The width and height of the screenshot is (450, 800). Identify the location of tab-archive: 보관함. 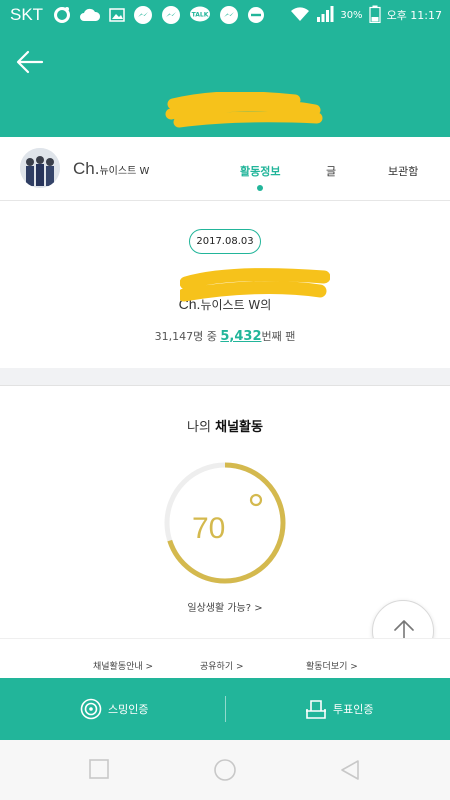
(403, 171).